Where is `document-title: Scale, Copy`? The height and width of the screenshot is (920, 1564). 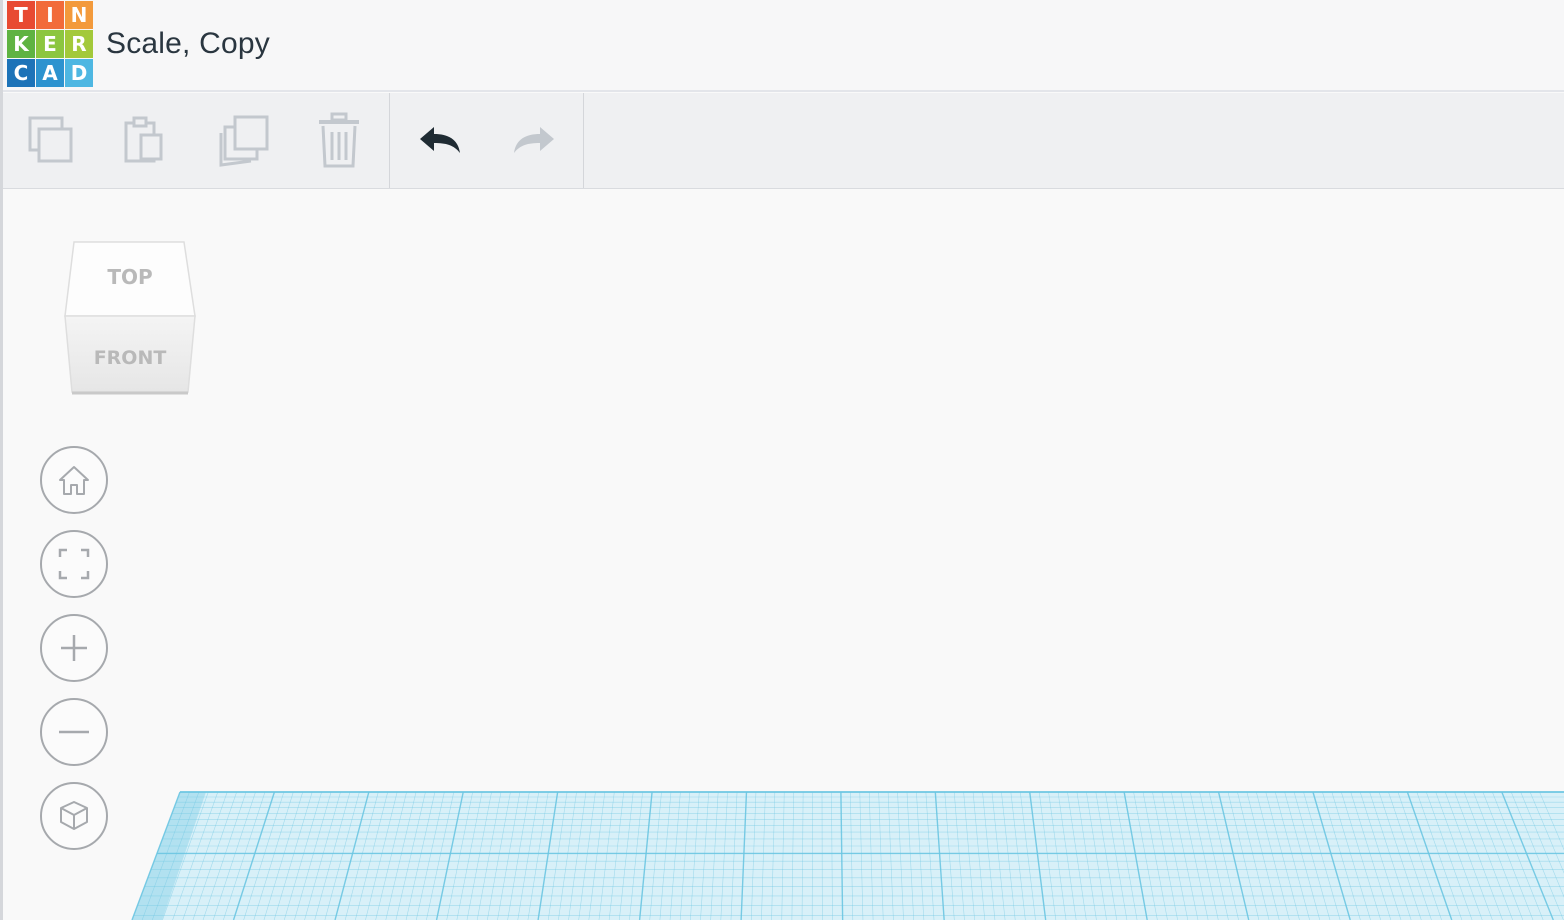
document-title: Scale, Copy is located at coordinates (188, 44).